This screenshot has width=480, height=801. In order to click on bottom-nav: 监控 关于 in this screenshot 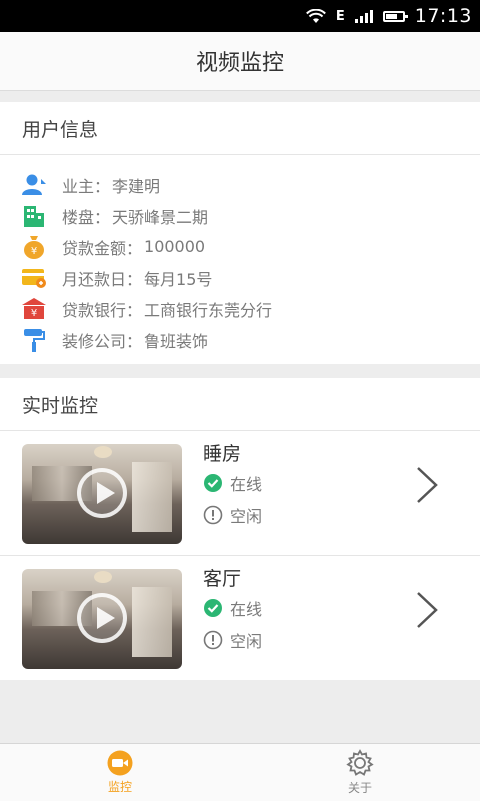, I will do `click(240, 772)`.